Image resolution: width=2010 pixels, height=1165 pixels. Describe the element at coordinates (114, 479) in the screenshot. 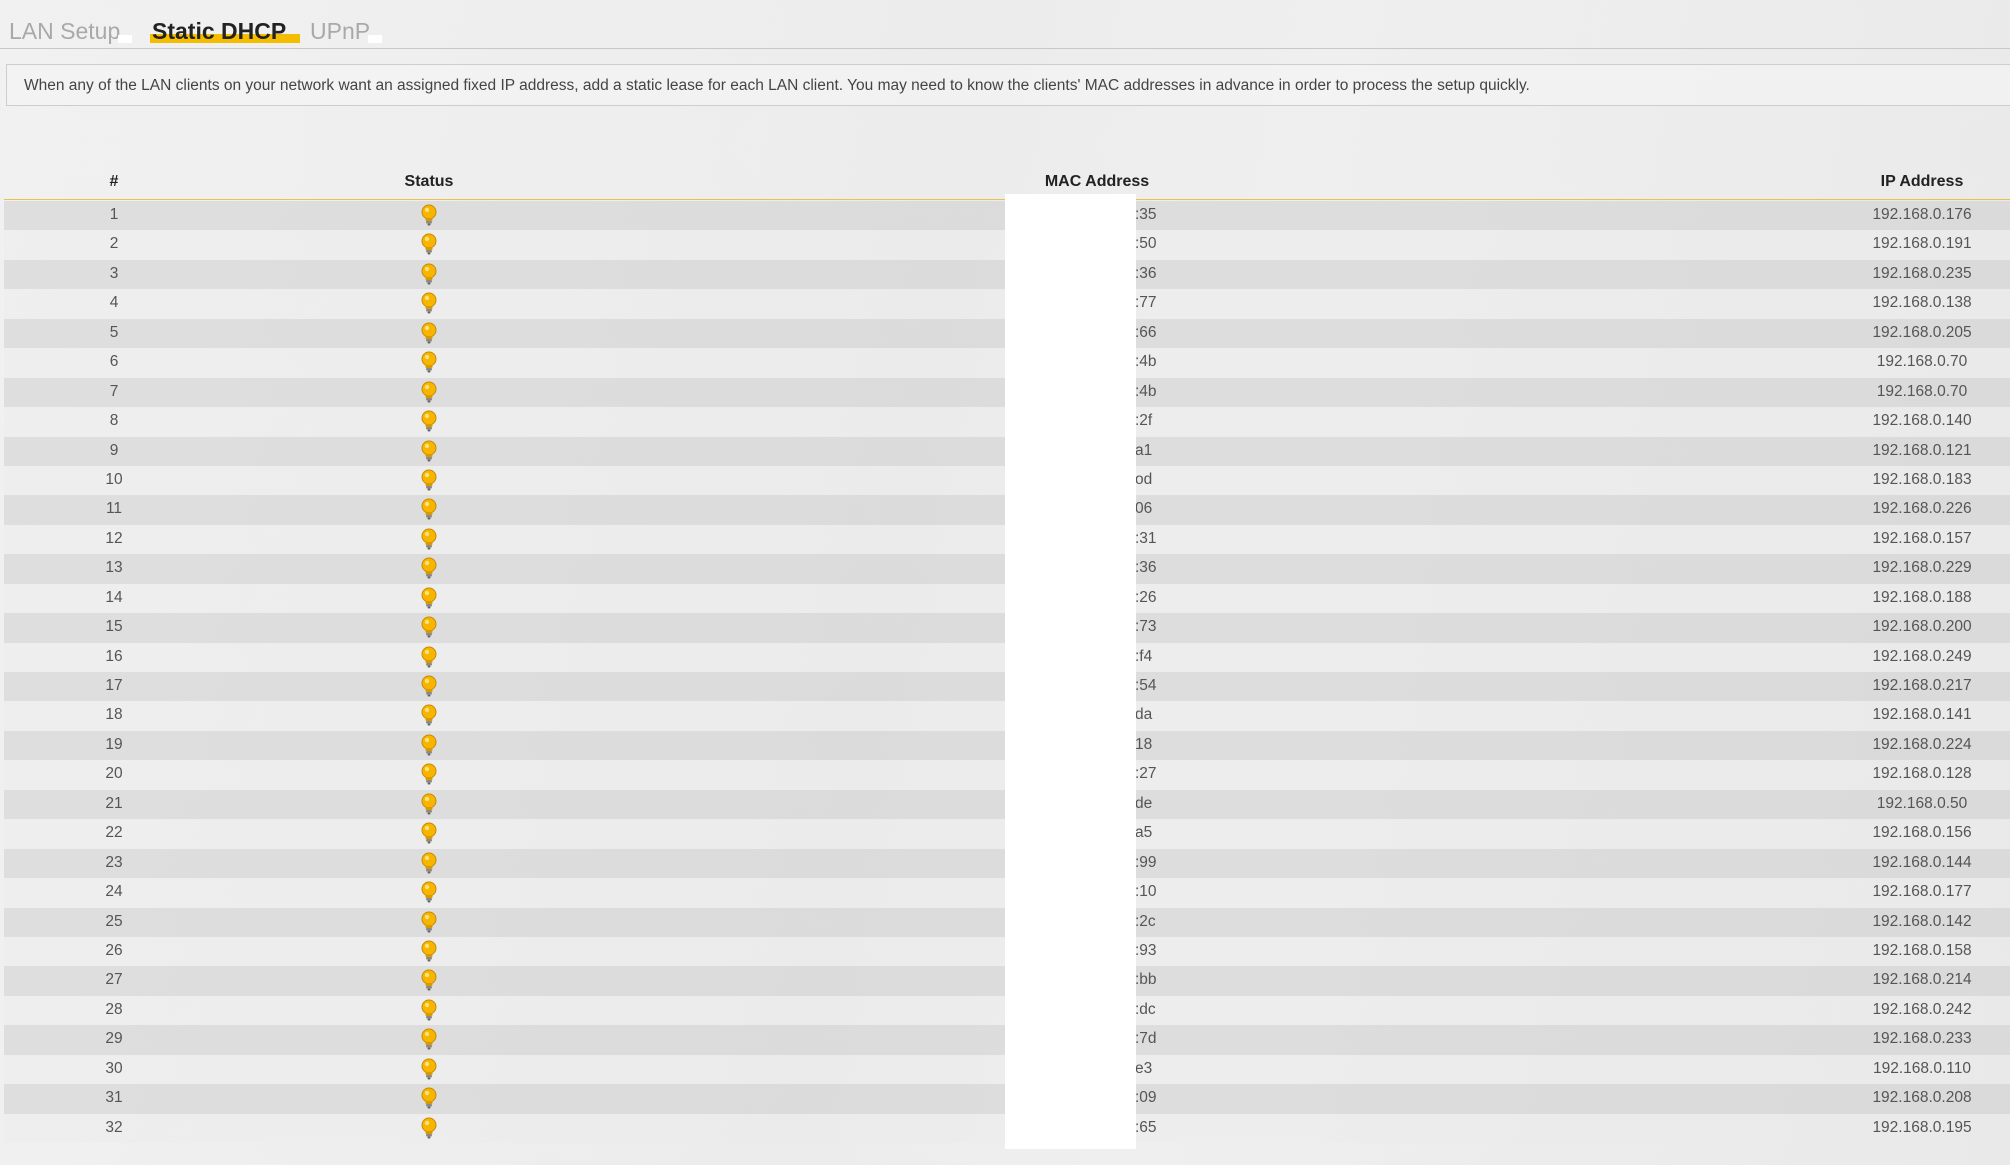

I see `row-num: 10` at that location.